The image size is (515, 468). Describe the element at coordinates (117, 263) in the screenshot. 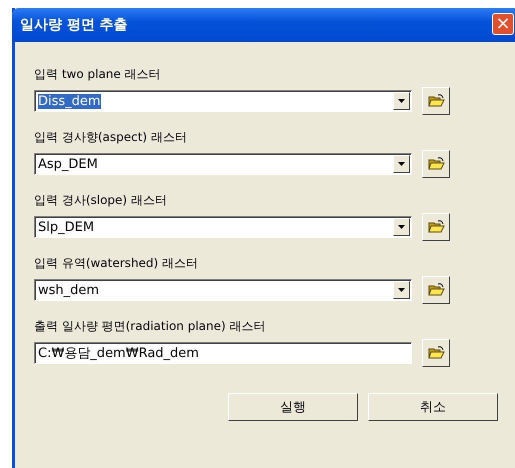

I see `field-label: 입력 유역(watershed) 래스터` at that location.